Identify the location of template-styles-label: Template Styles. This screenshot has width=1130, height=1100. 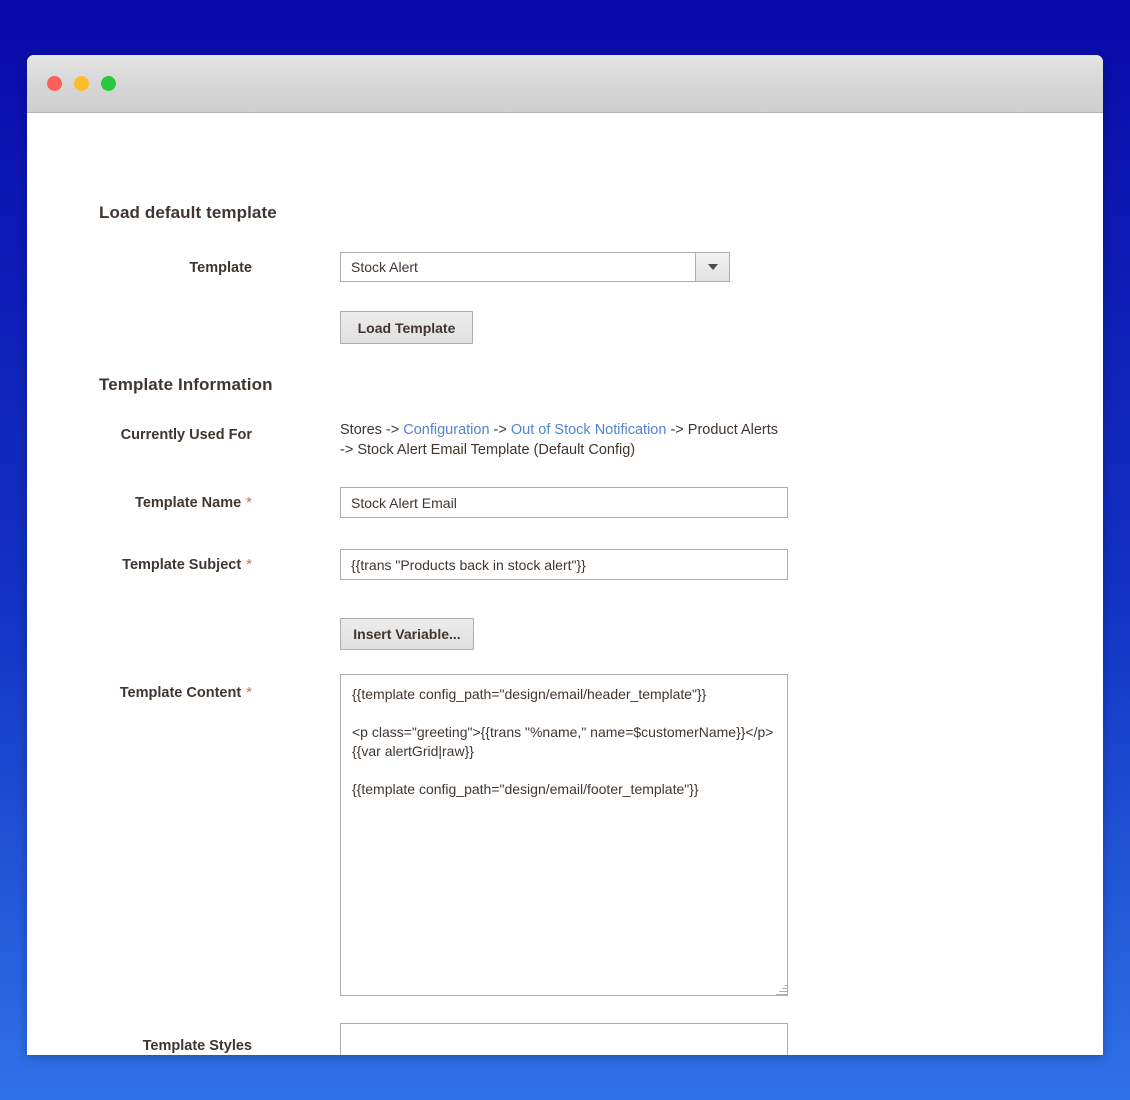
(197, 1046).